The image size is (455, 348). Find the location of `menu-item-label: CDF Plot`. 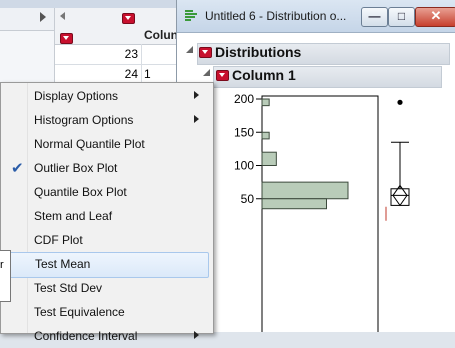

menu-item-label: CDF Plot is located at coordinates (58, 240).